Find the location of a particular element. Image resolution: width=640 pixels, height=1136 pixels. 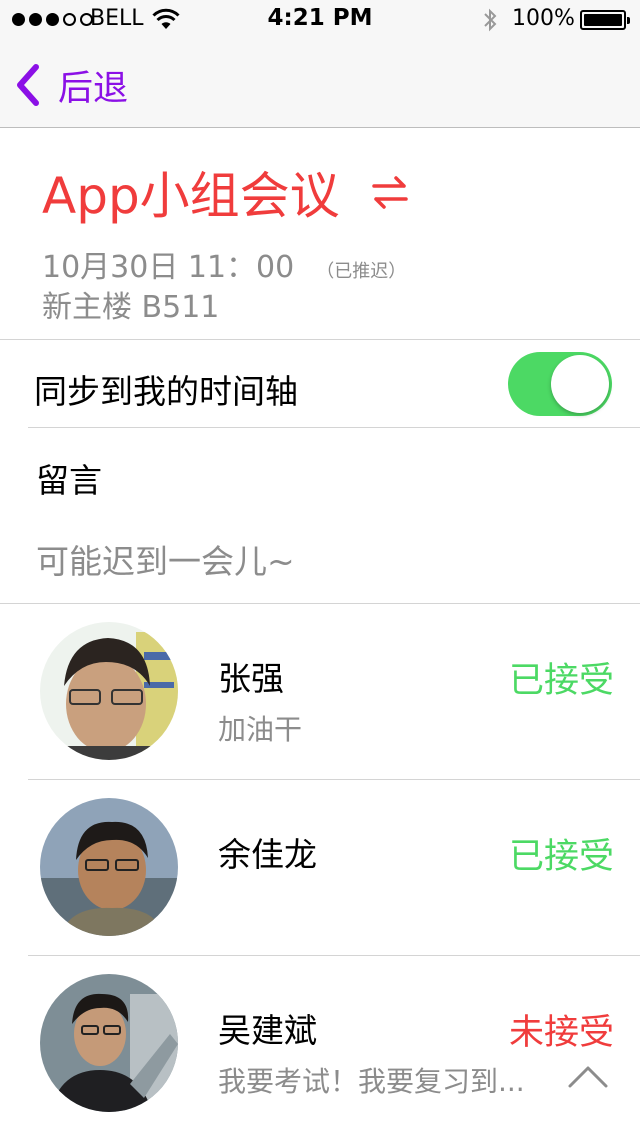

event-datetime: 10月30日 11：00 is located at coordinates (168, 267).